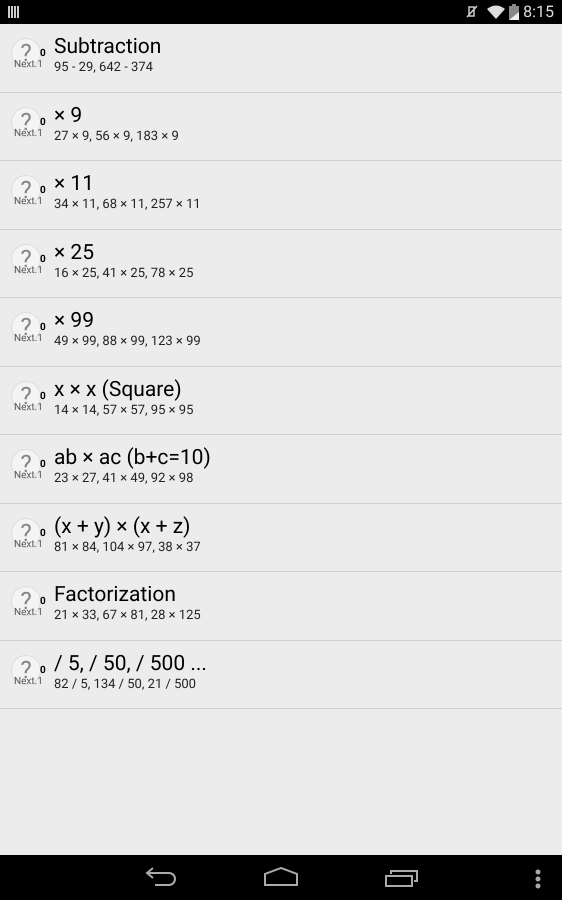 Image resolution: width=562 pixels, height=900 pixels. Describe the element at coordinates (281, 400) in the screenshot. I see `list-item: ? 0 Next.1 x × x (Square) 14 × 14, 57 × 57, 95 × 95` at that location.